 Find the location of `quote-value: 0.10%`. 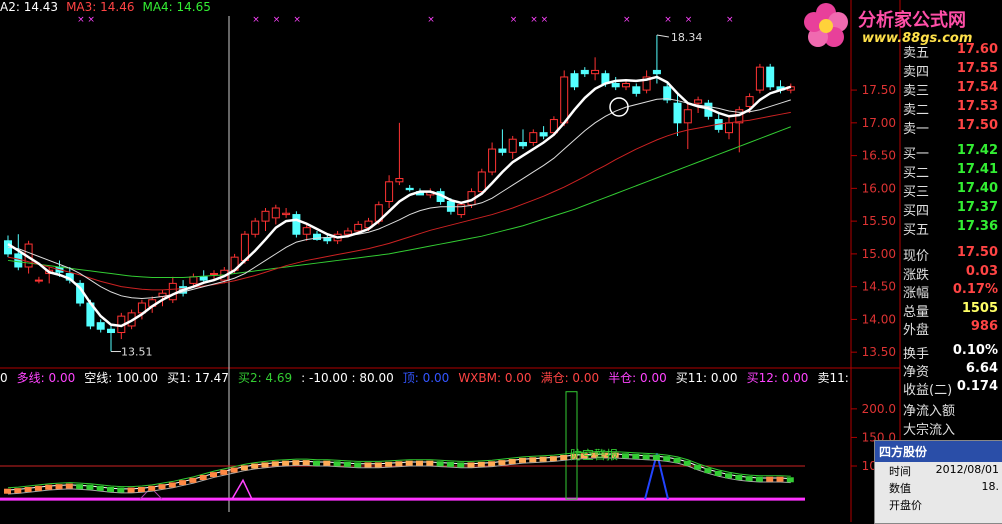

quote-value: 0.10% is located at coordinates (975, 350).